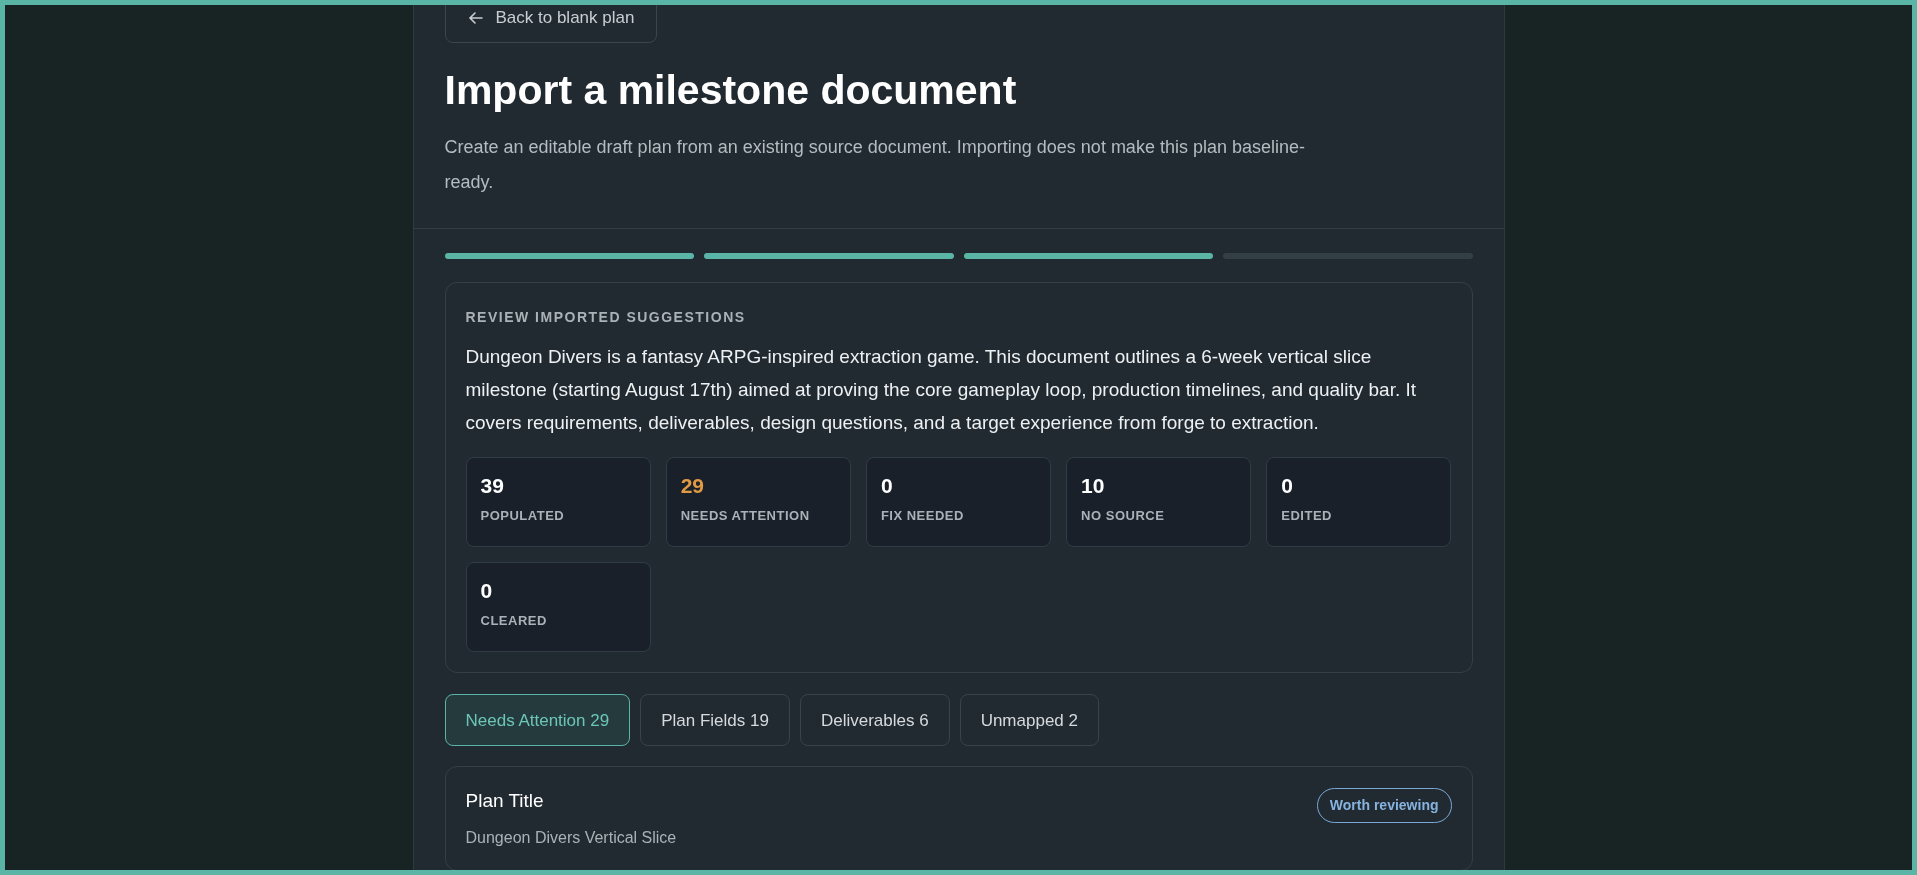 This screenshot has height=875, width=1917. I want to click on filter-tab: Unmapped 2, so click(1029, 720).